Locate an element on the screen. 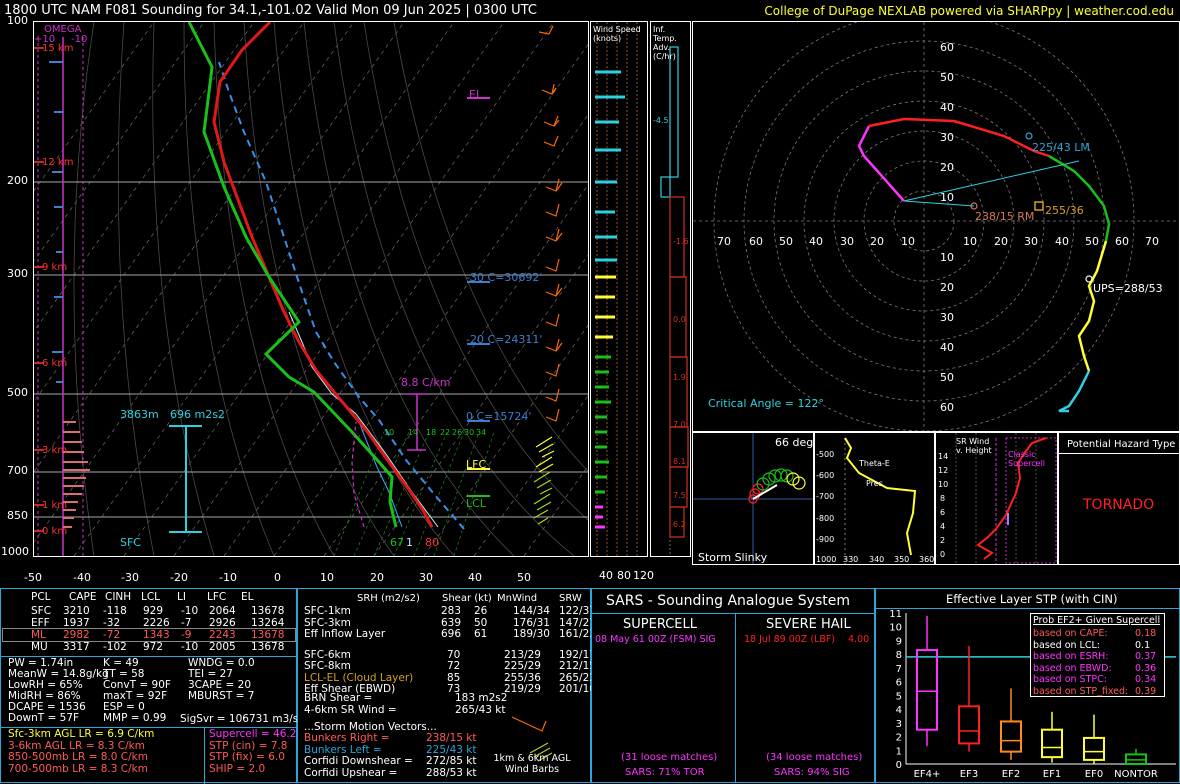 The image size is (1180, 784). srwind-y-label: 10 is located at coordinates (943, 484).